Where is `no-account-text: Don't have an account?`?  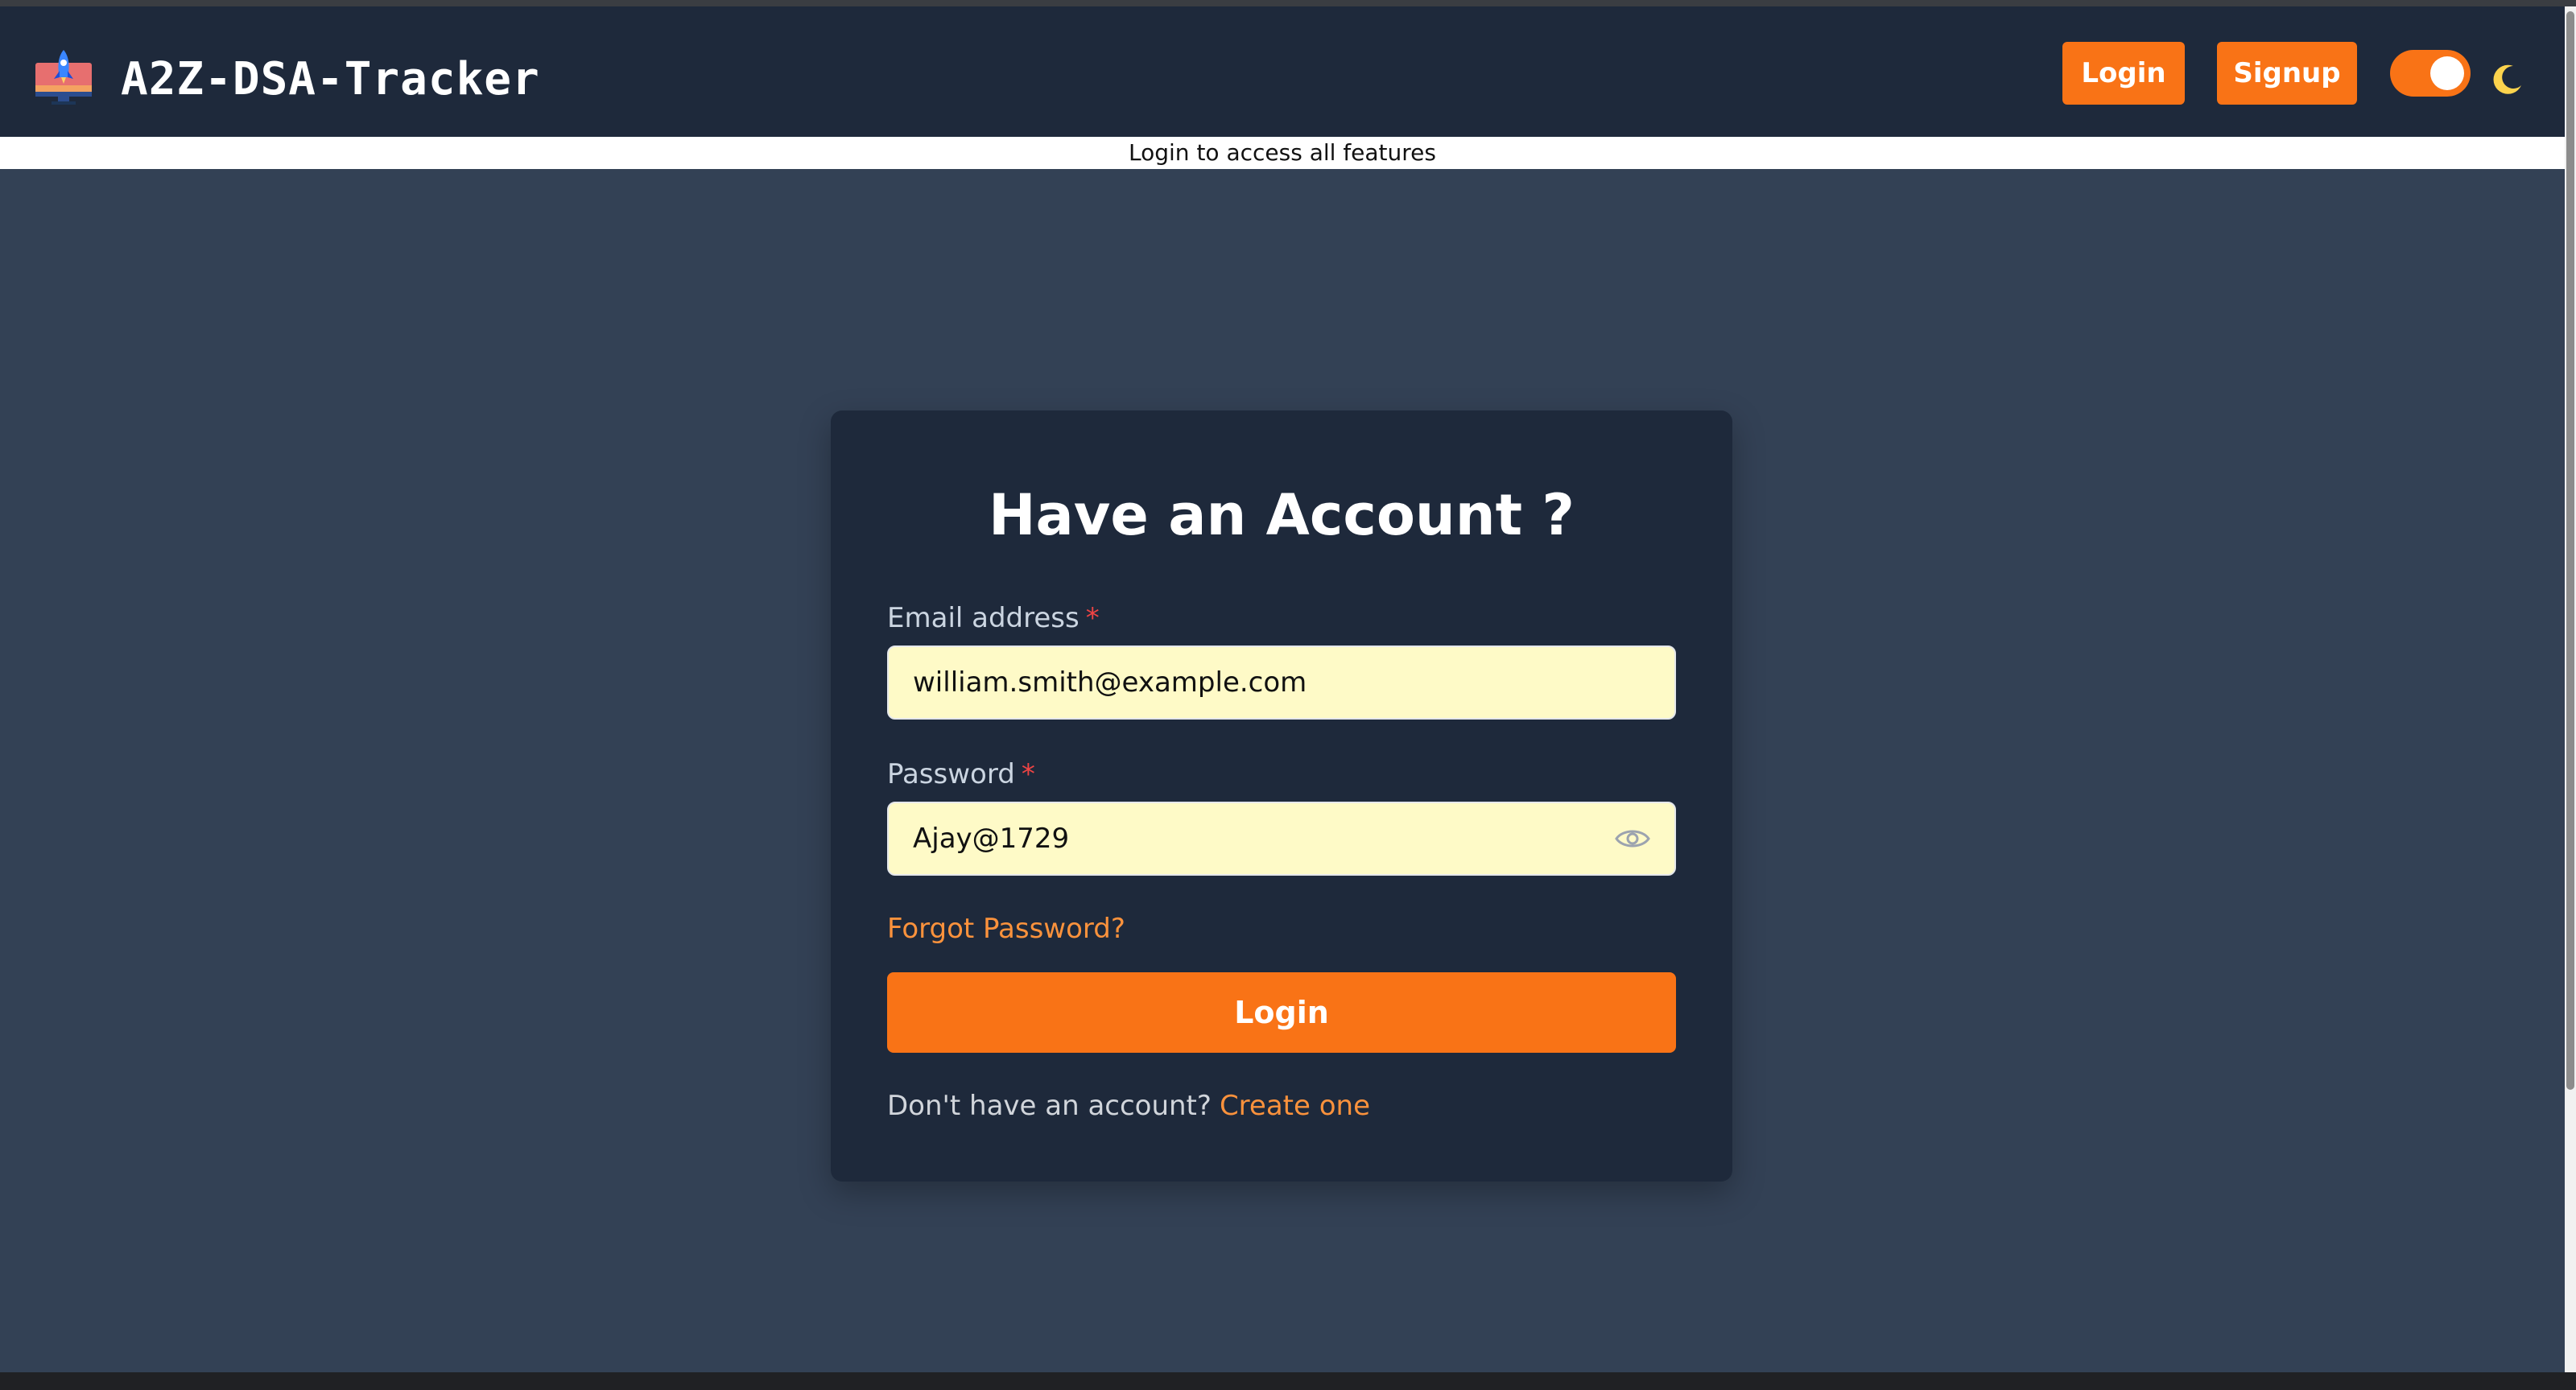 no-account-text: Don't have an account? is located at coordinates (1049, 1106).